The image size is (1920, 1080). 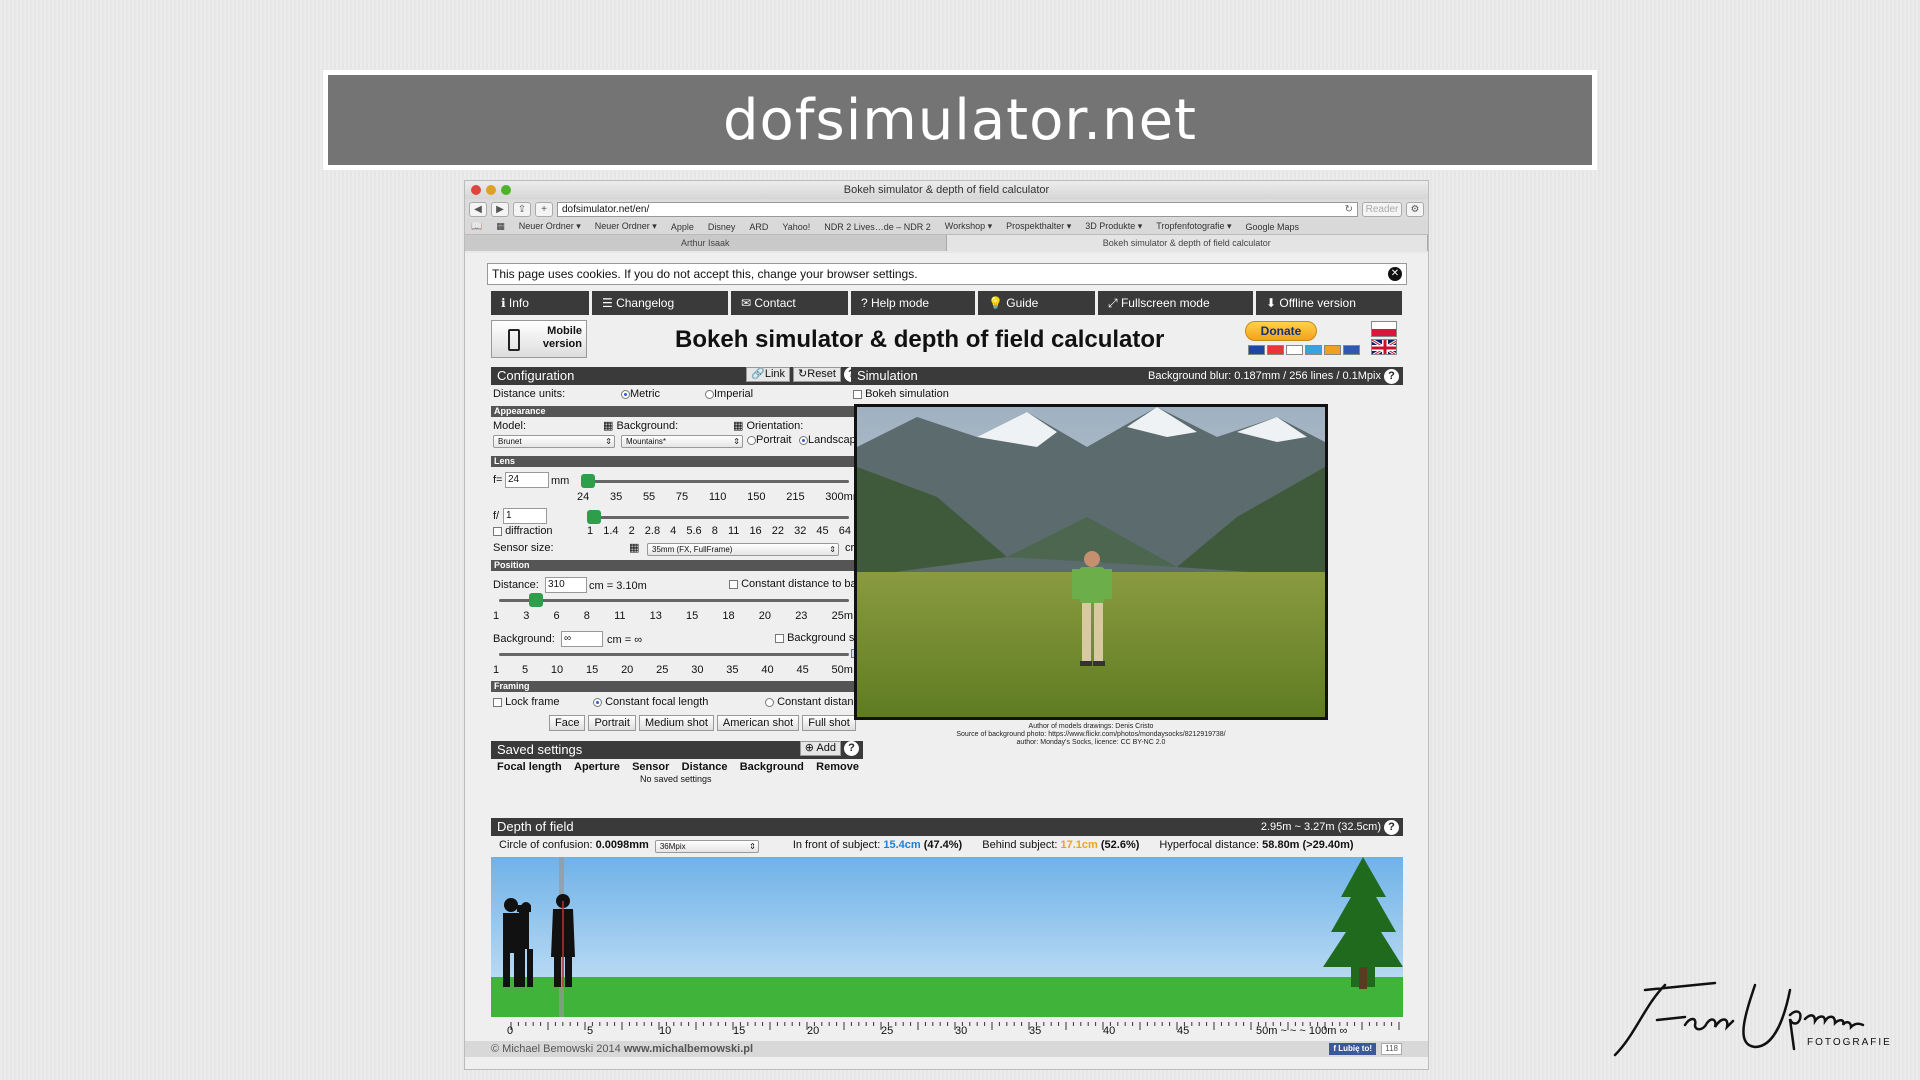 I want to click on bookmark-item: Workshop ▾, so click(x=968, y=226).